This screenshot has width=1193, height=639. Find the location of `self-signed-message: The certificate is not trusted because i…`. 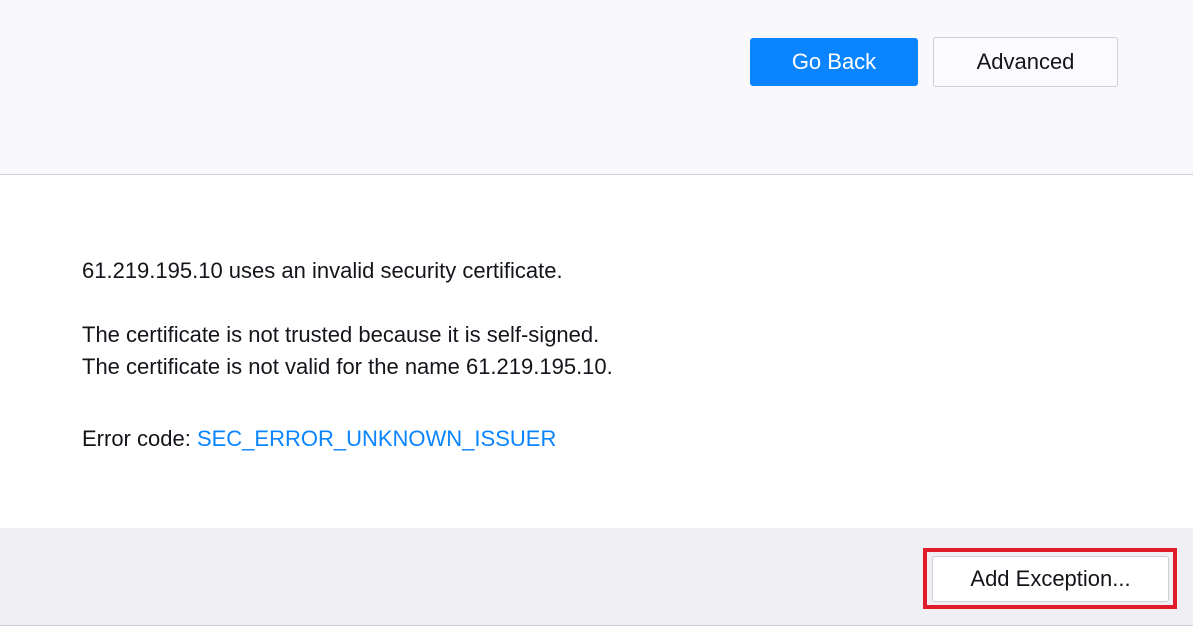

self-signed-message: The certificate is not trusted because i… is located at coordinates (341, 334).